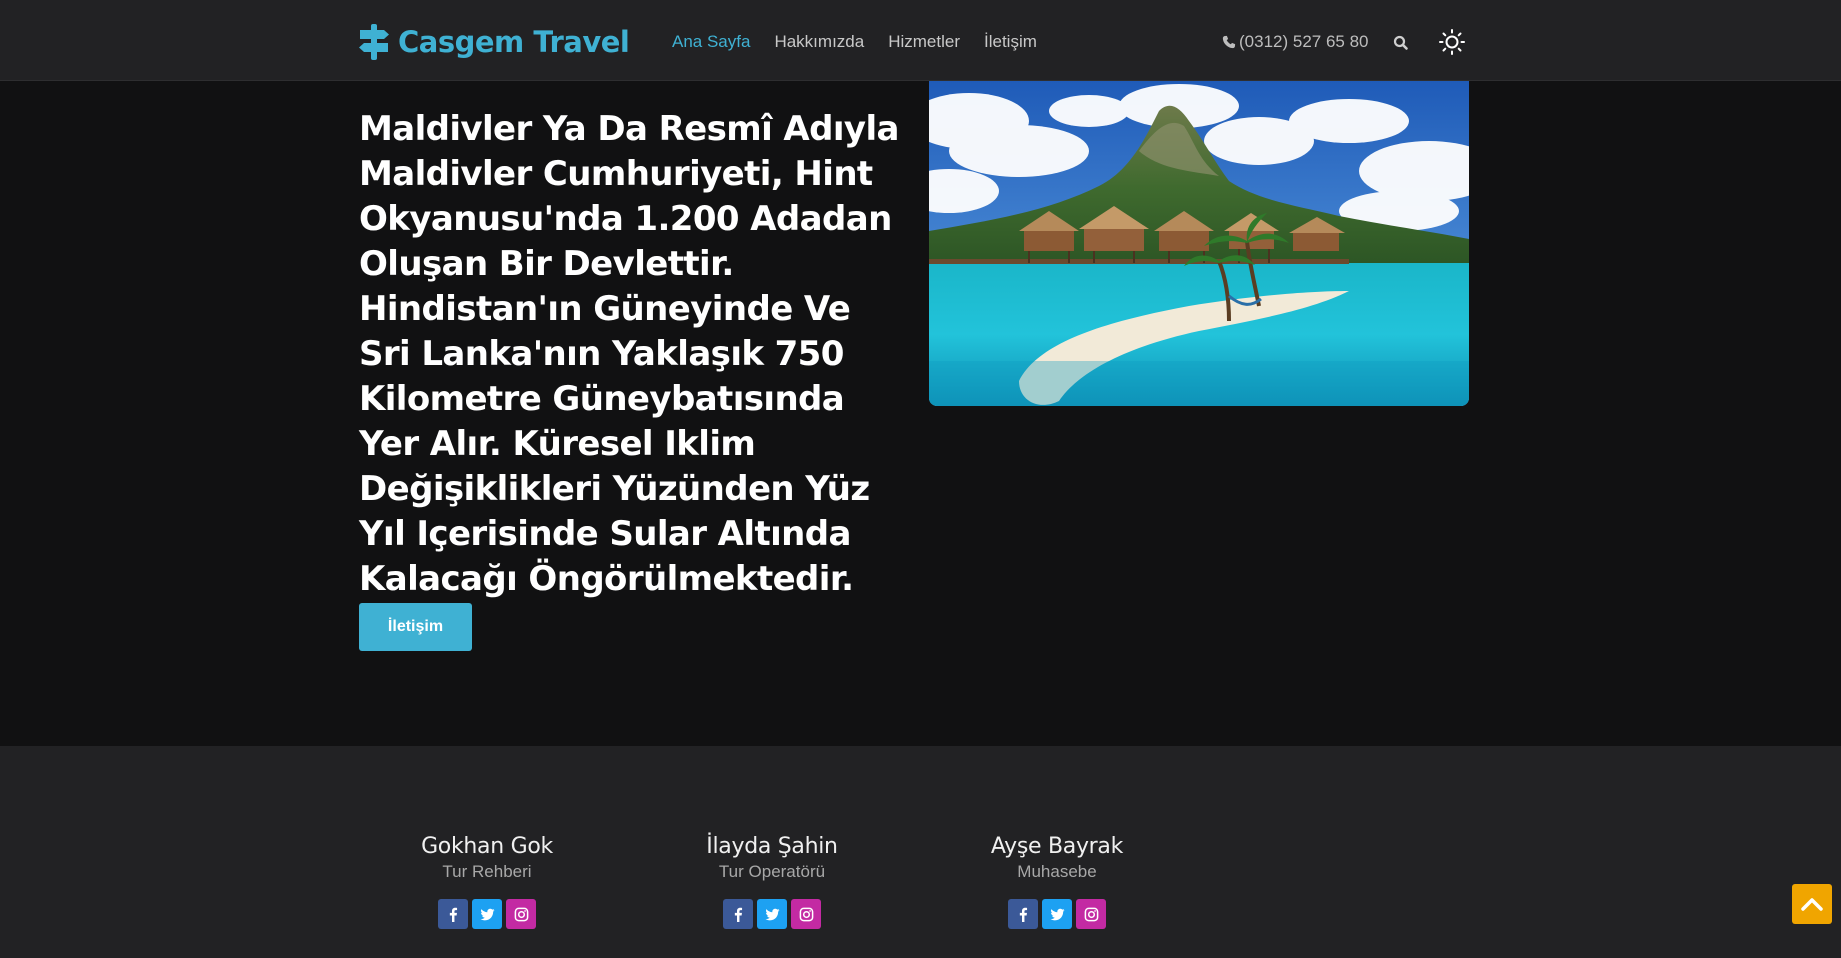 The height and width of the screenshot is (958, 1841). Describe the element at coordinates (487, 871) in the screenshot. I see `member-role: Tur Rehberi` at that location.